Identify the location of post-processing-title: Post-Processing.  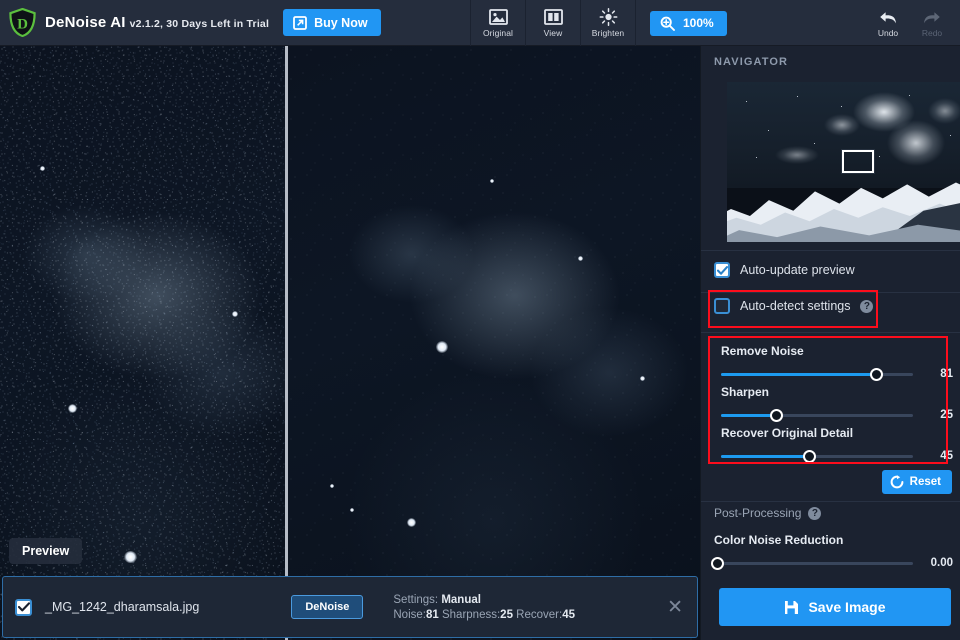
(758, 513).